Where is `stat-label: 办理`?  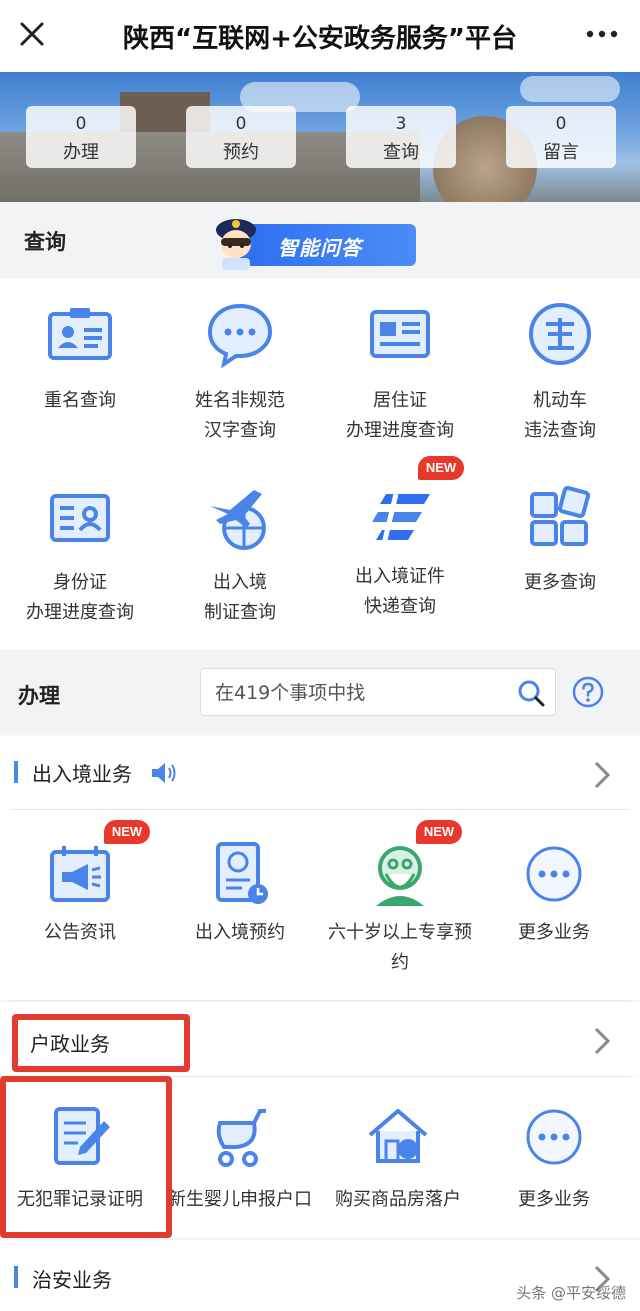
stat-label: 办理 is located at coordinates (81, 152).